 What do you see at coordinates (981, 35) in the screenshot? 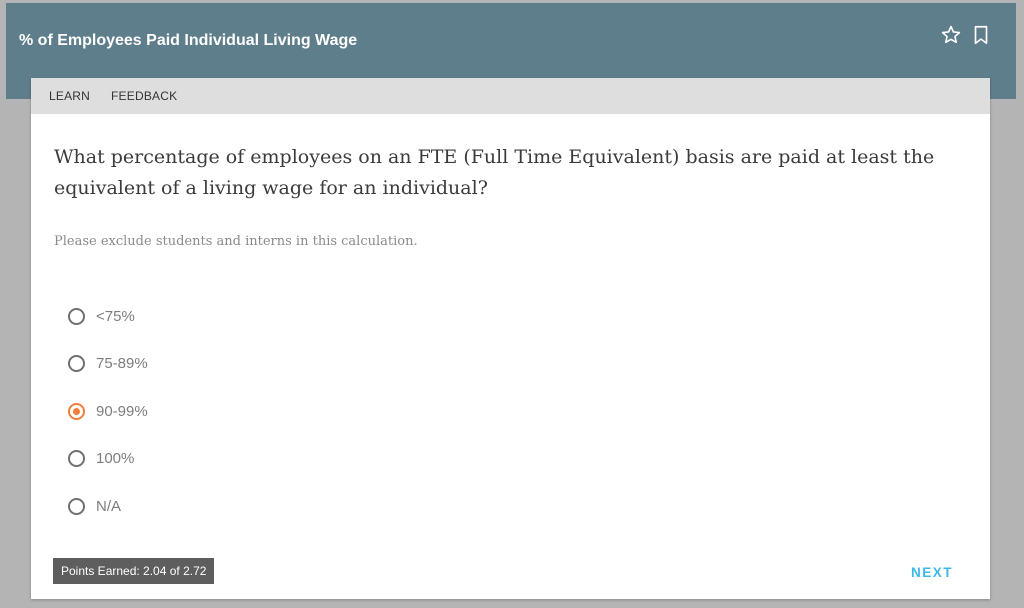
I see `bookmark-icon` at bounding box center [981, 35].